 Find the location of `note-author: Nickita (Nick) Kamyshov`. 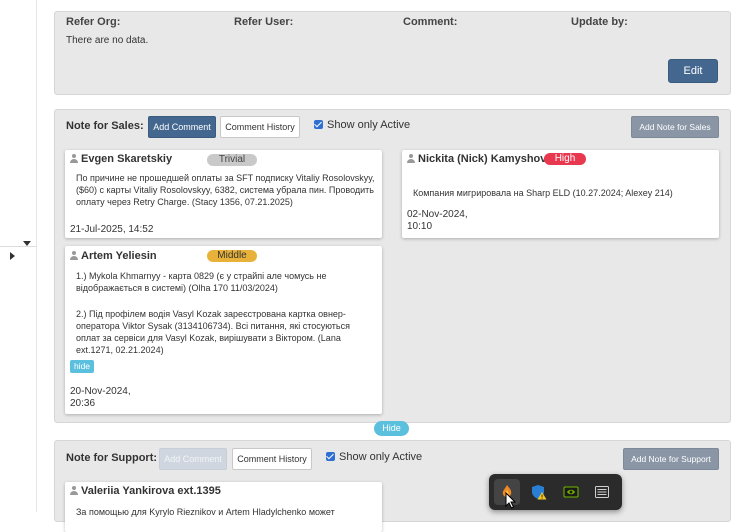

note-author: Nickita (Nick) Kamyshov is located at coordinates (477, 159).